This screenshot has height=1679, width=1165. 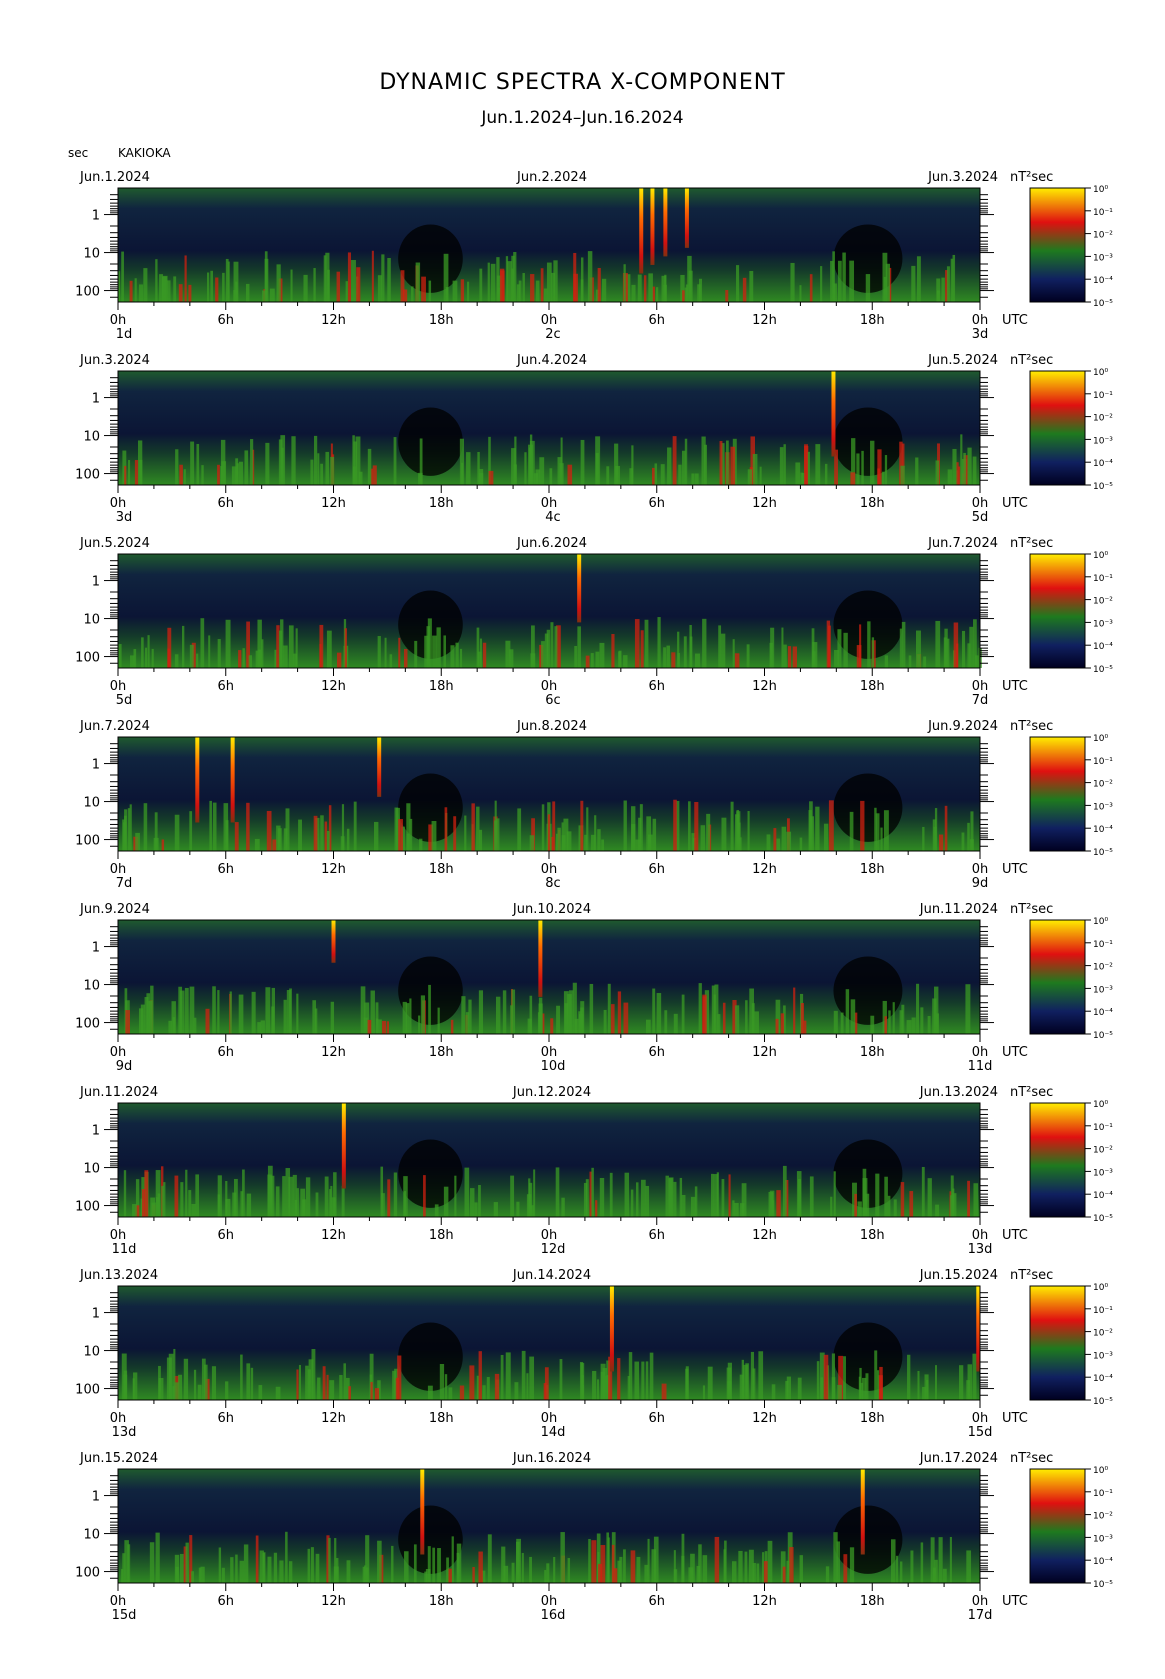 I want to click on day-label-mid: 12d, so click(x=553, y=1249).